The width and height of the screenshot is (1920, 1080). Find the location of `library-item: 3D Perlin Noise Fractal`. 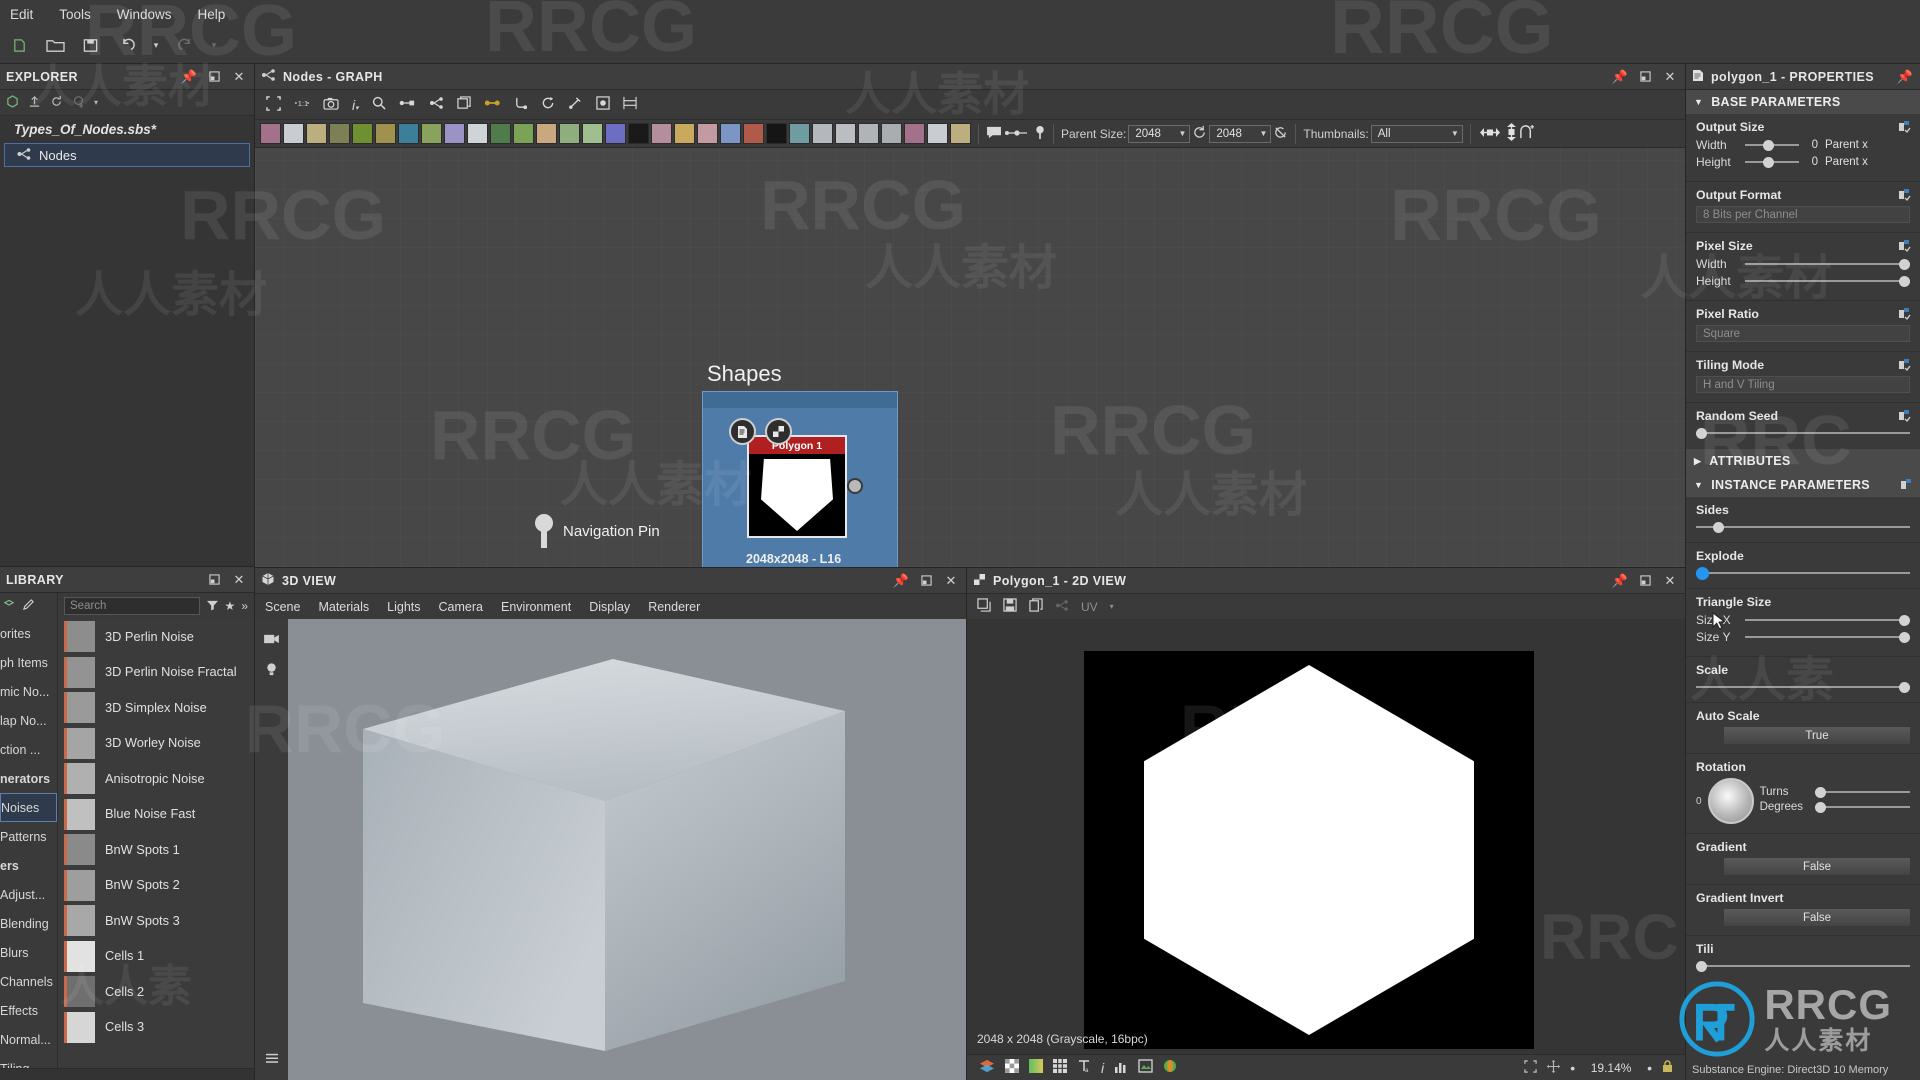

library-item: 3D Perlin Noise Fractal is located at coordinates (156, 673).